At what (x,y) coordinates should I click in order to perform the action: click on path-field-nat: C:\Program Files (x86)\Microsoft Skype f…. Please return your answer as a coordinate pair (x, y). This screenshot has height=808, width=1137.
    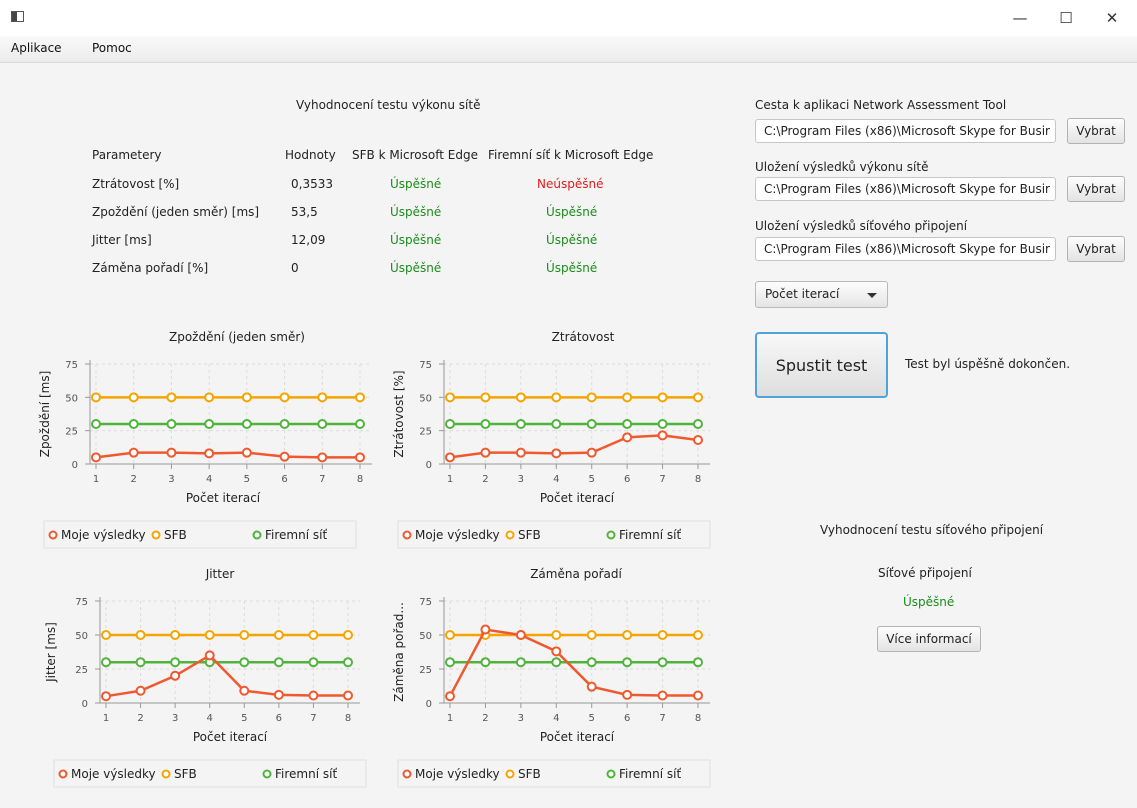
    Looking at the image, I should click on (905, 131).